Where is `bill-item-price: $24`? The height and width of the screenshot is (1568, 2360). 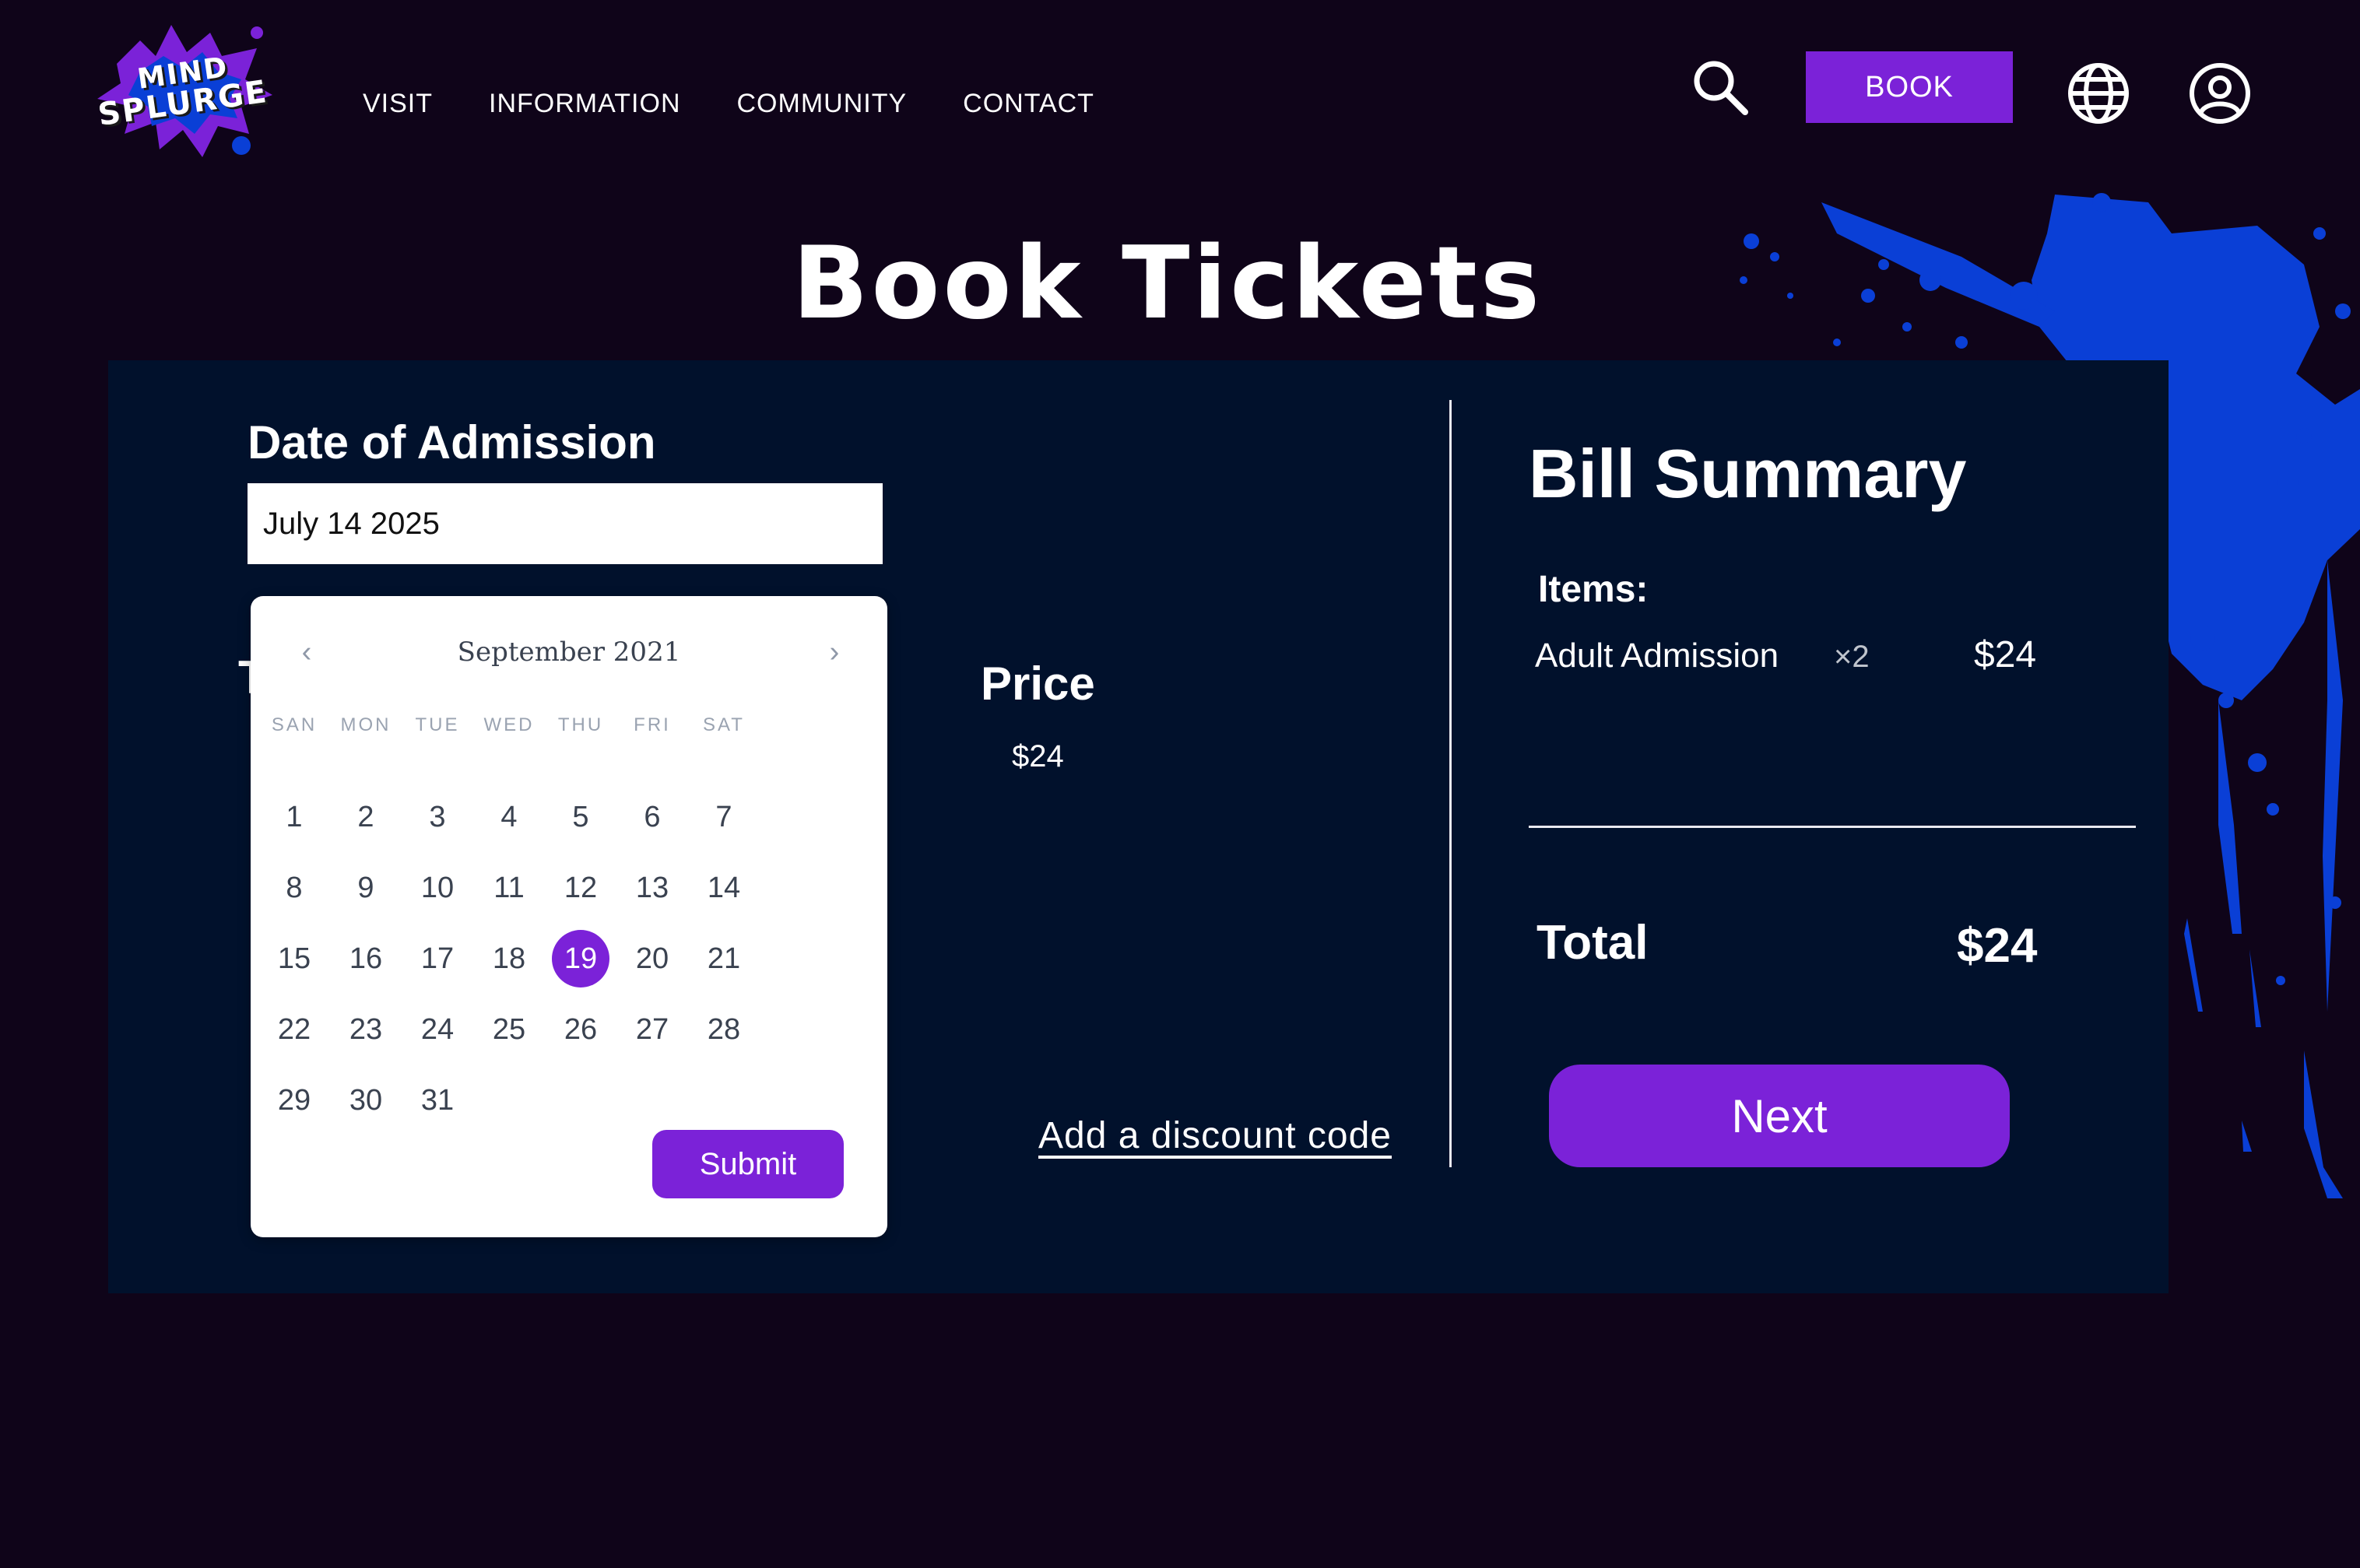
bill-item-price: $24 is located at coordinates (2005, 654).